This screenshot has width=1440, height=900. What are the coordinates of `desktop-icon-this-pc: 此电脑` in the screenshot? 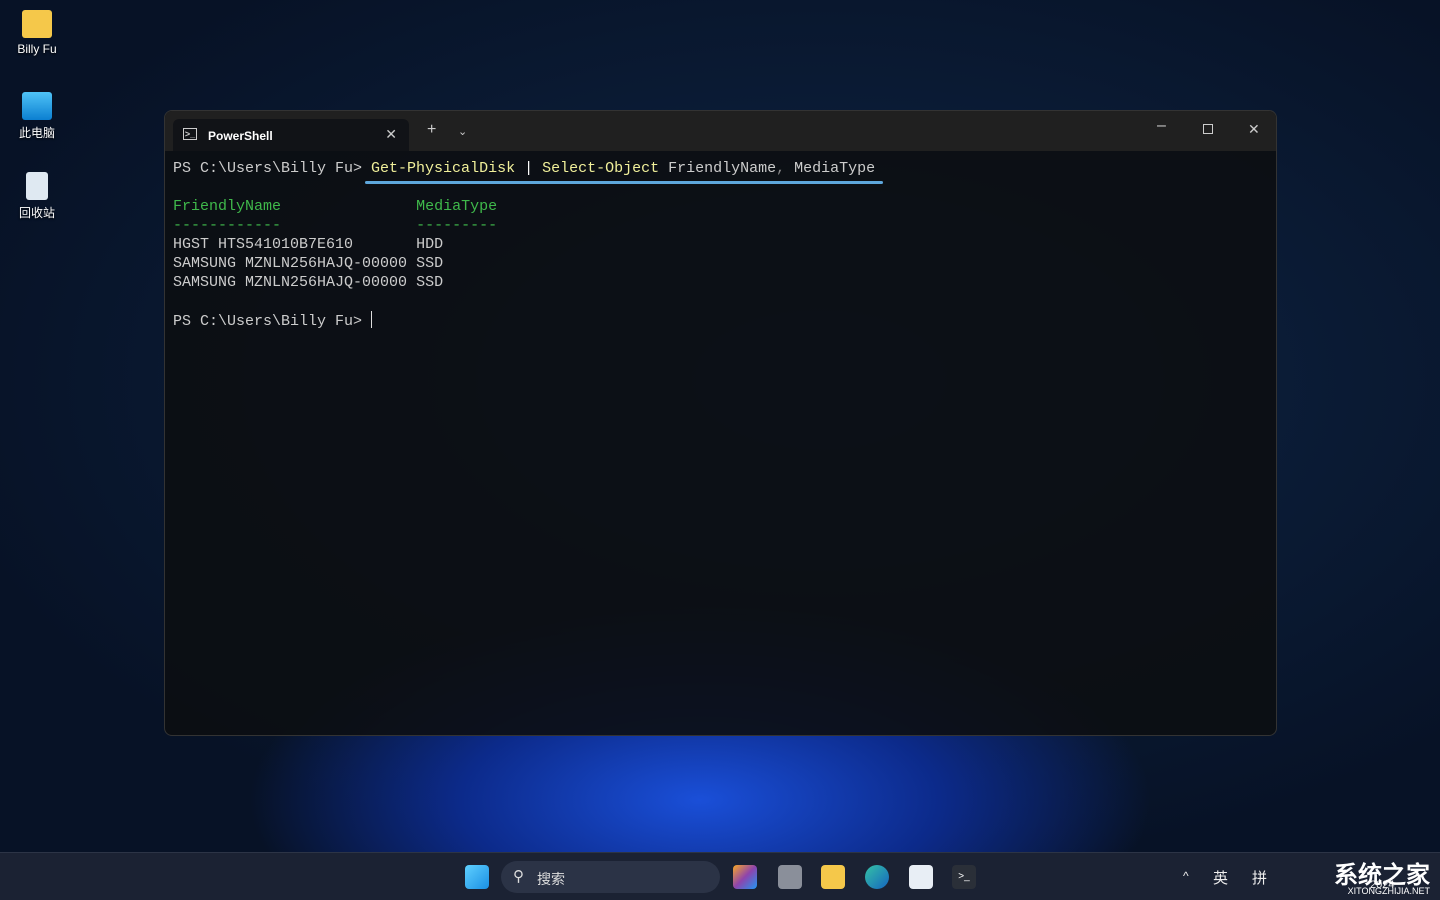 It's located at (37, 116).